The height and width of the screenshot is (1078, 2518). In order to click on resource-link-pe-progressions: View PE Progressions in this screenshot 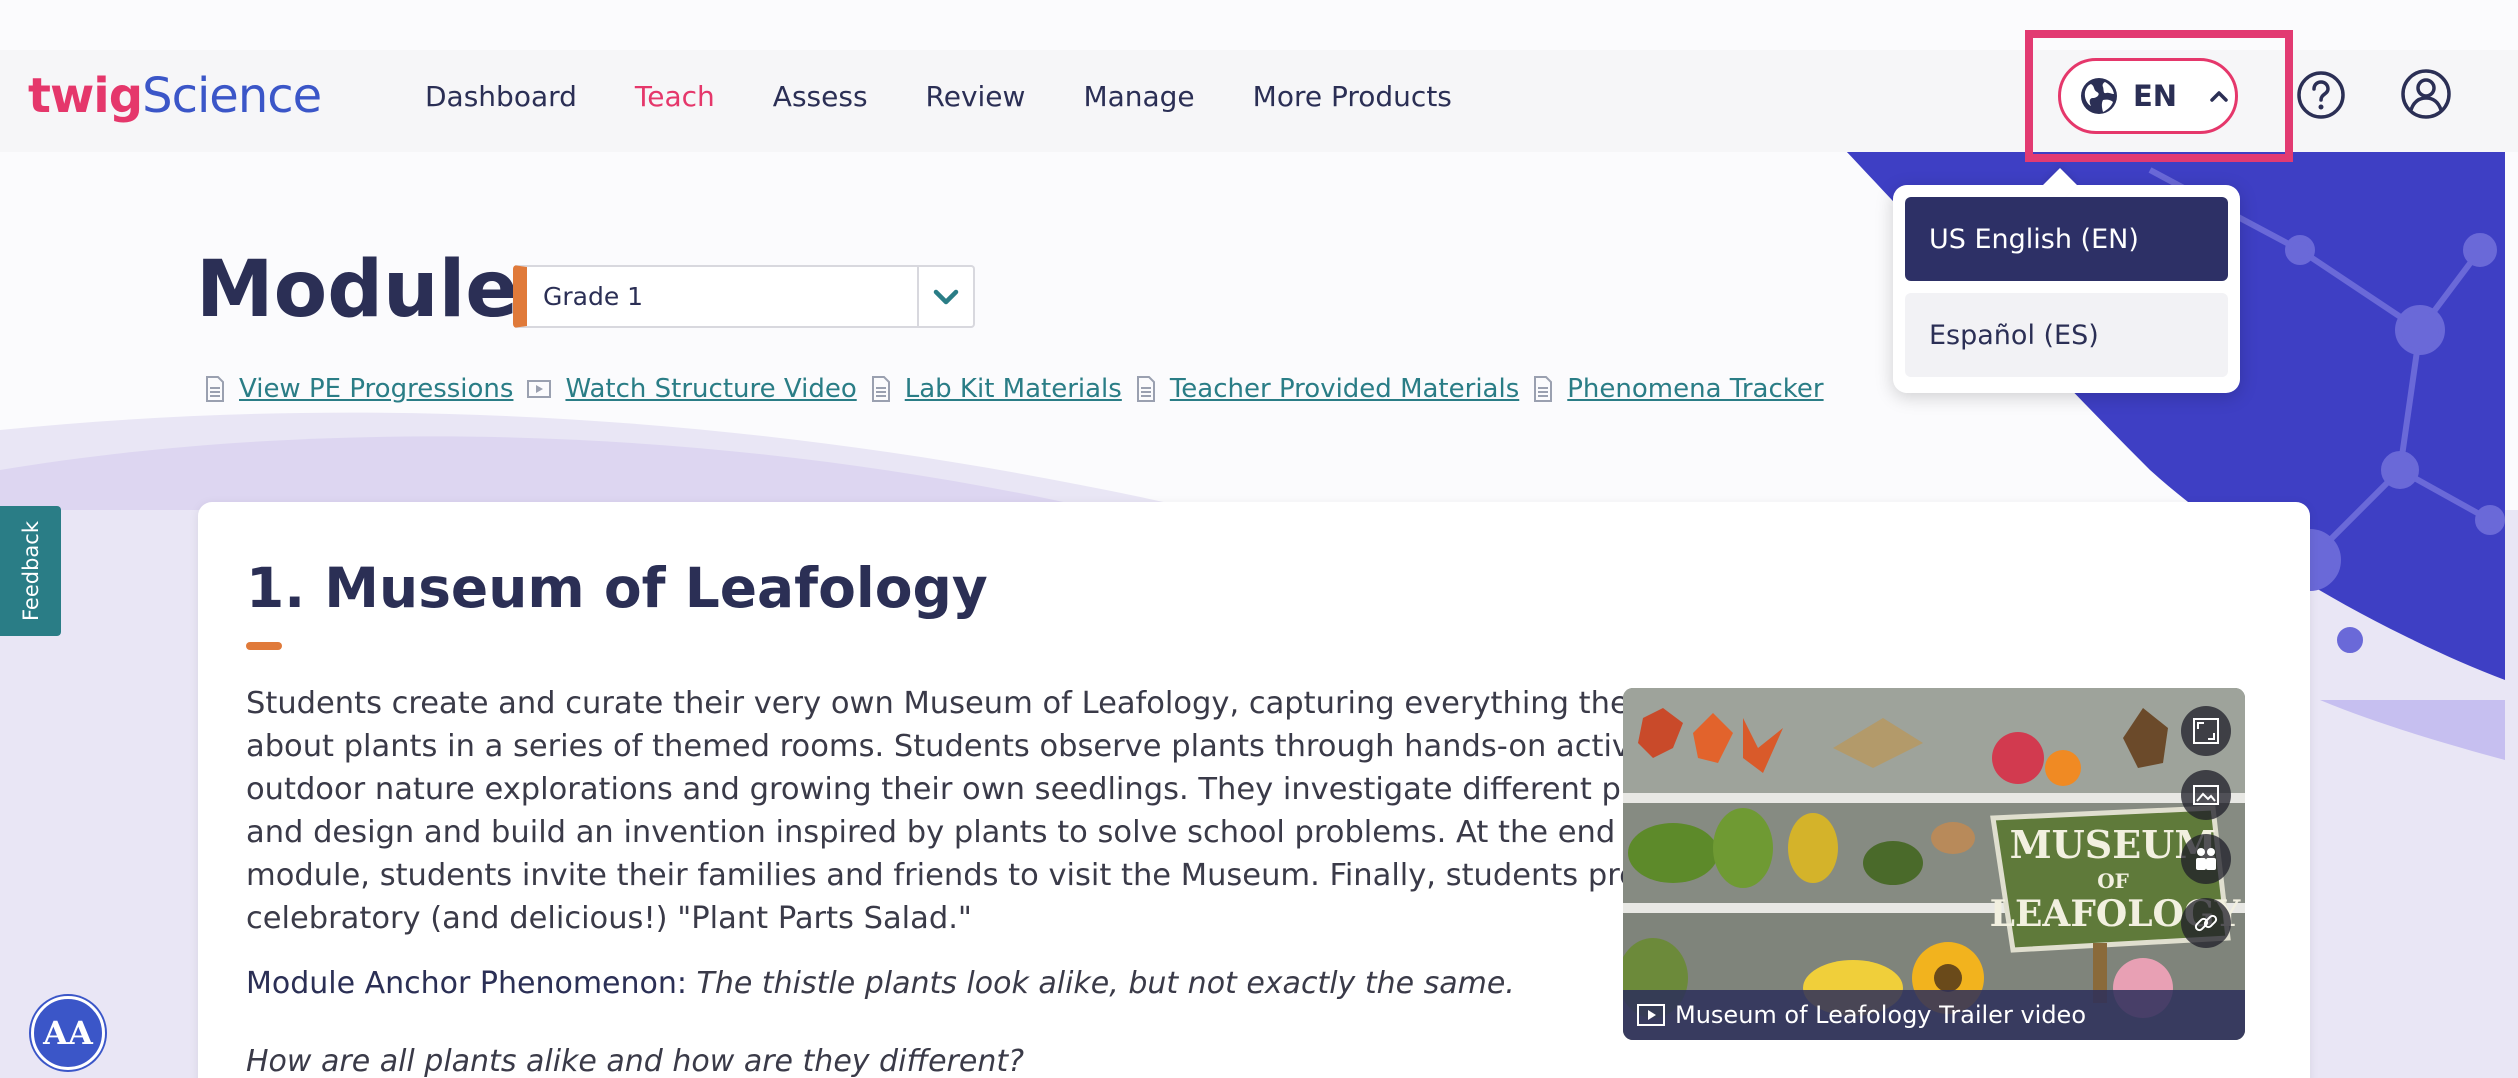, I will do `click(359, 389)`.